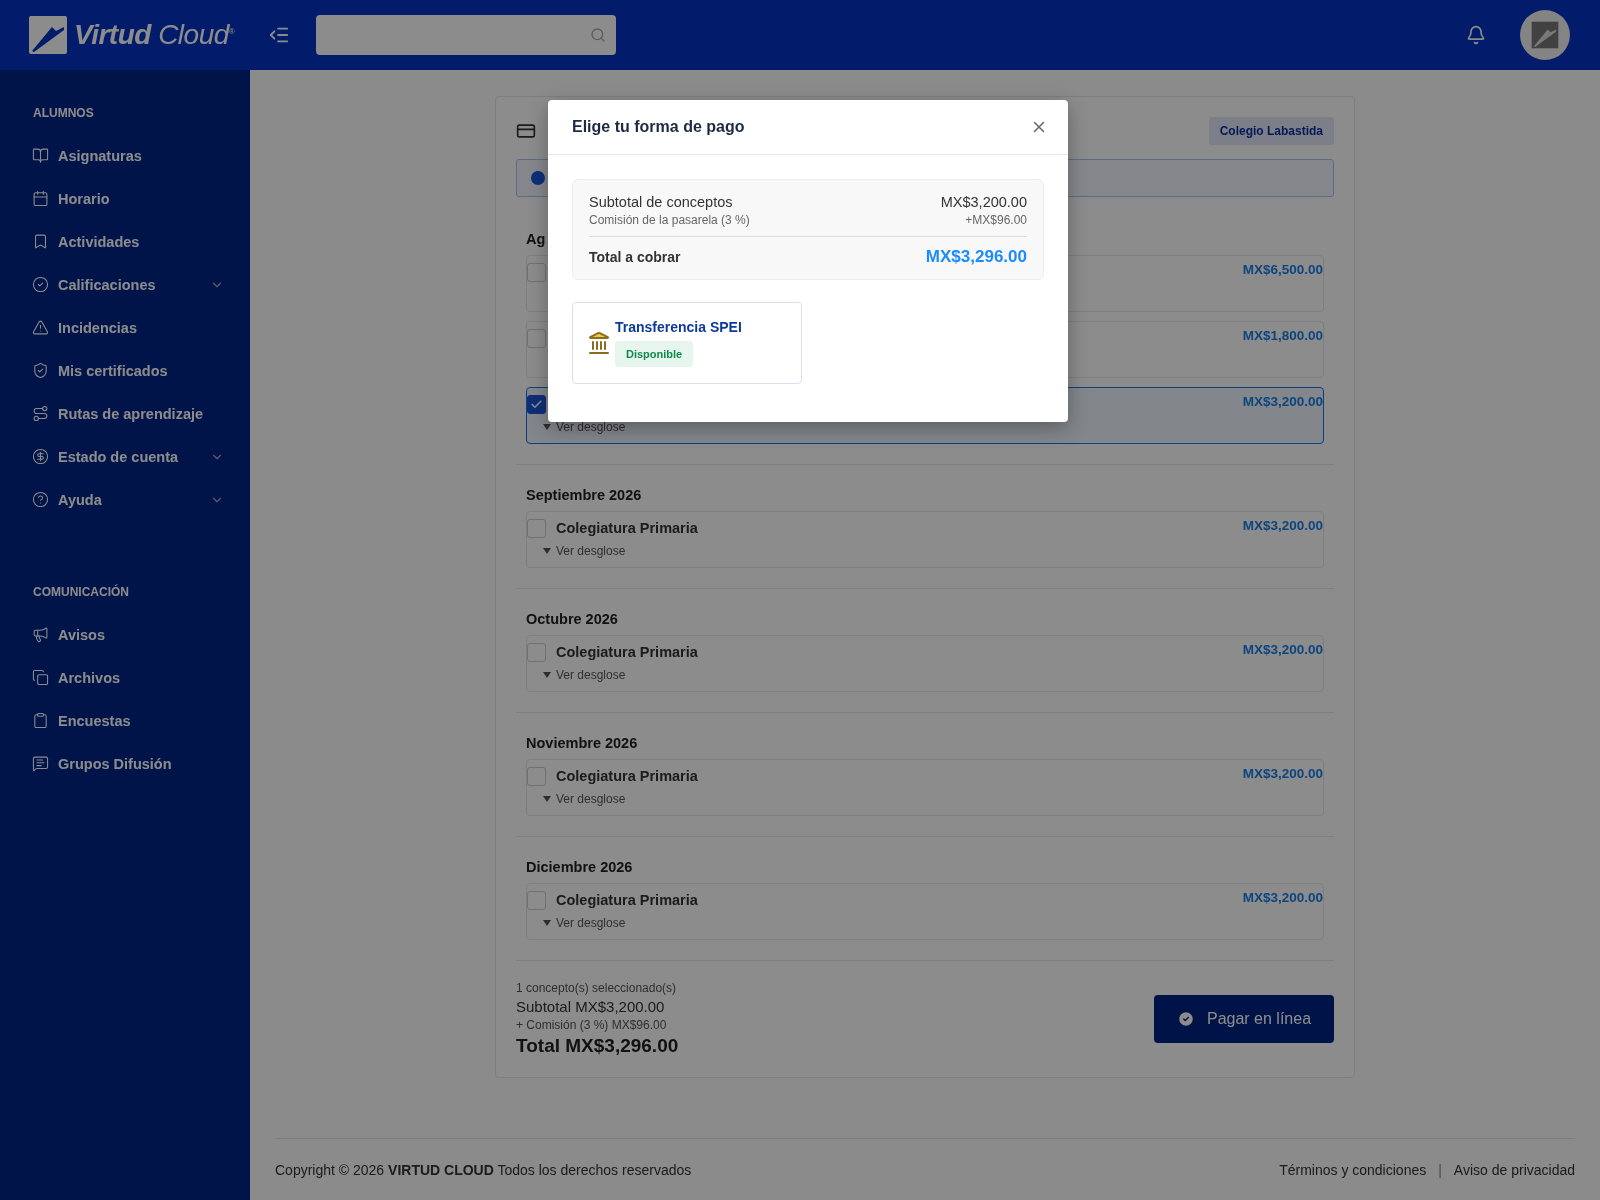 The width and height of the screenshot is (1600, 1200). Describe the element at coordinates (40, 198) in the screenshot. I see `calendar-icon` at that location.